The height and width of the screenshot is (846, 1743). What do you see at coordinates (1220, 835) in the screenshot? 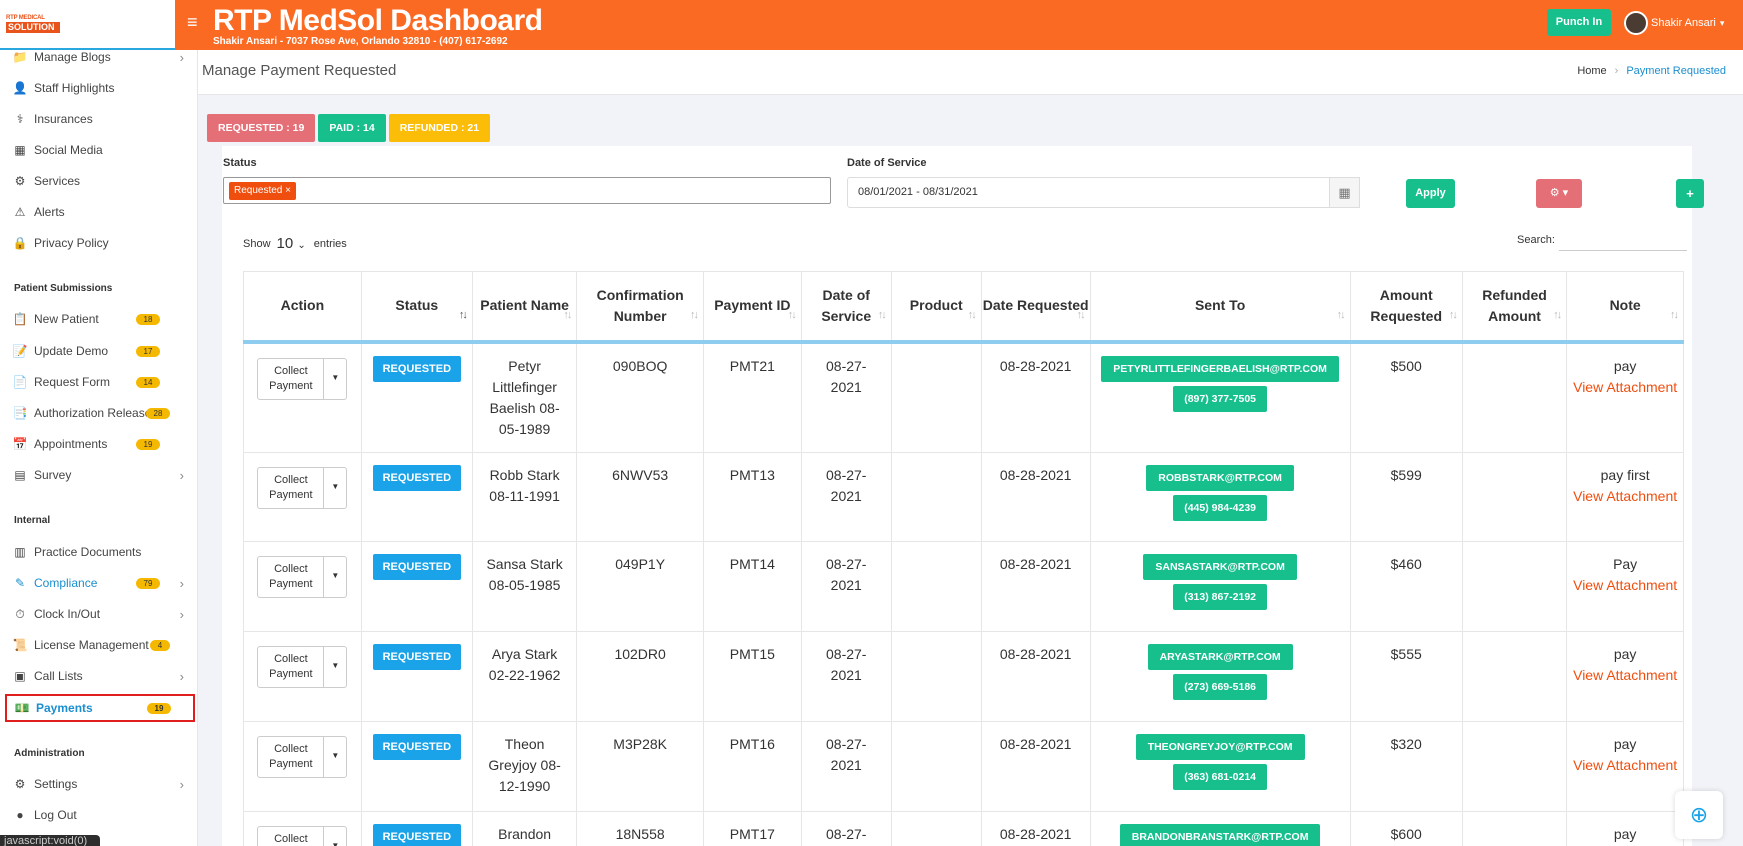
I see `email-badge: BRANDONBRANSTARK@RTP.COM` at bounding box center [1220, 835].